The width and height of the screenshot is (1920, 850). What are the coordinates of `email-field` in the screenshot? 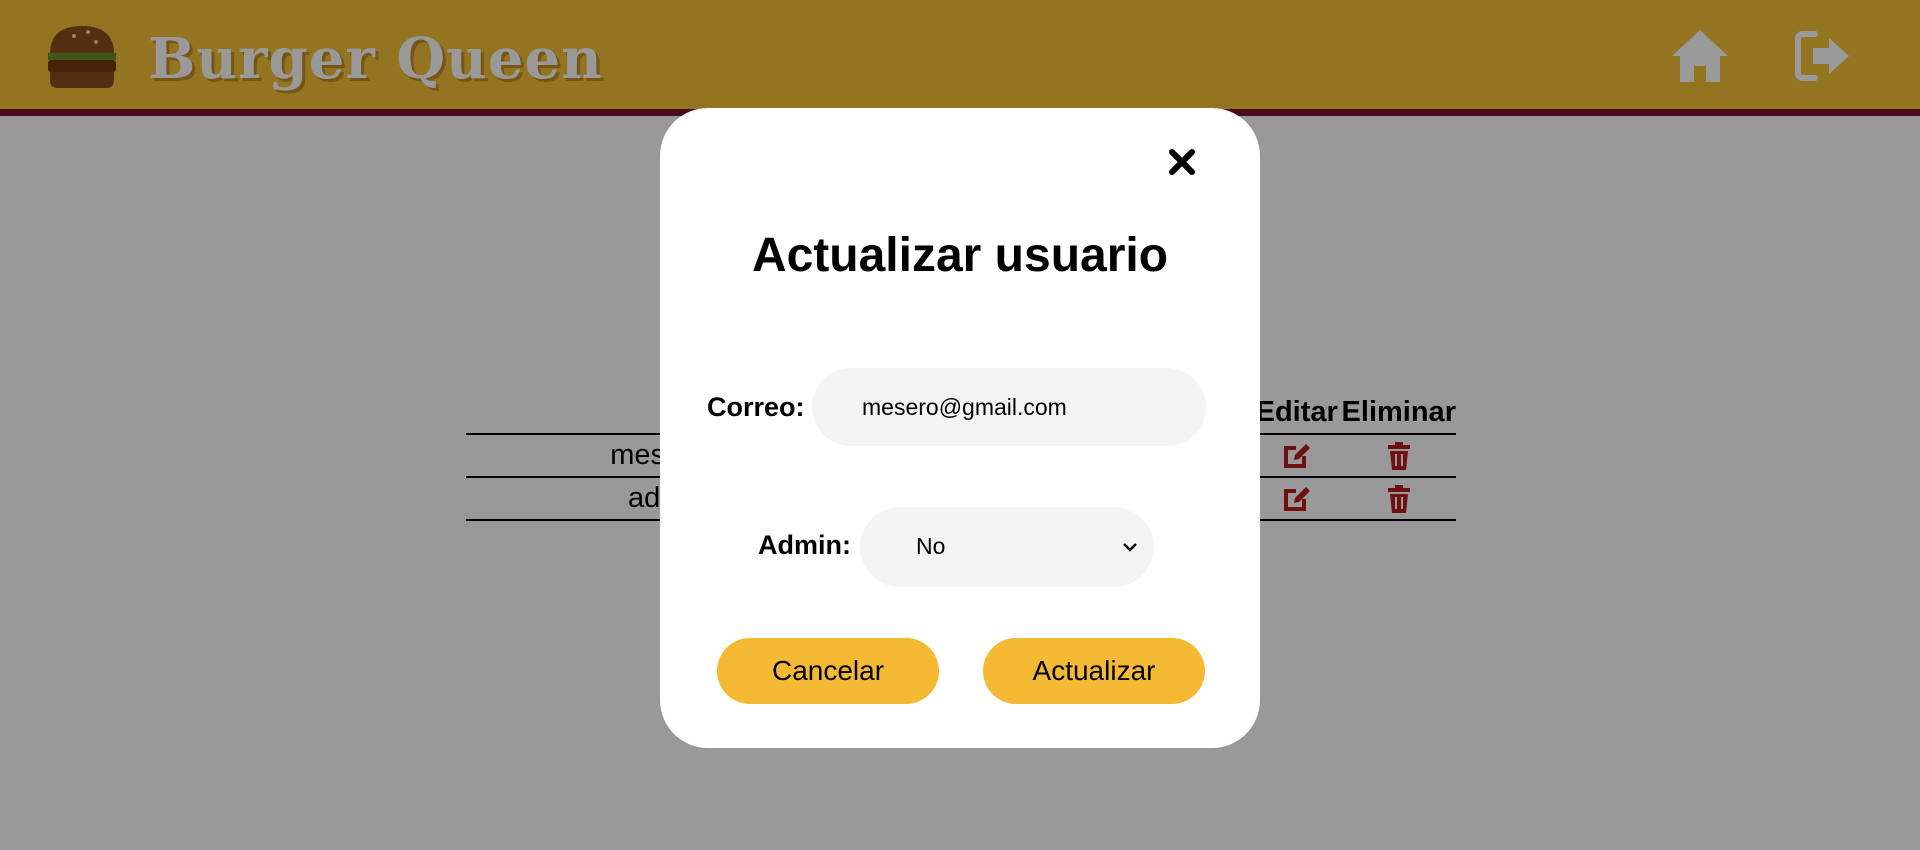 It's located at (1009, 407).